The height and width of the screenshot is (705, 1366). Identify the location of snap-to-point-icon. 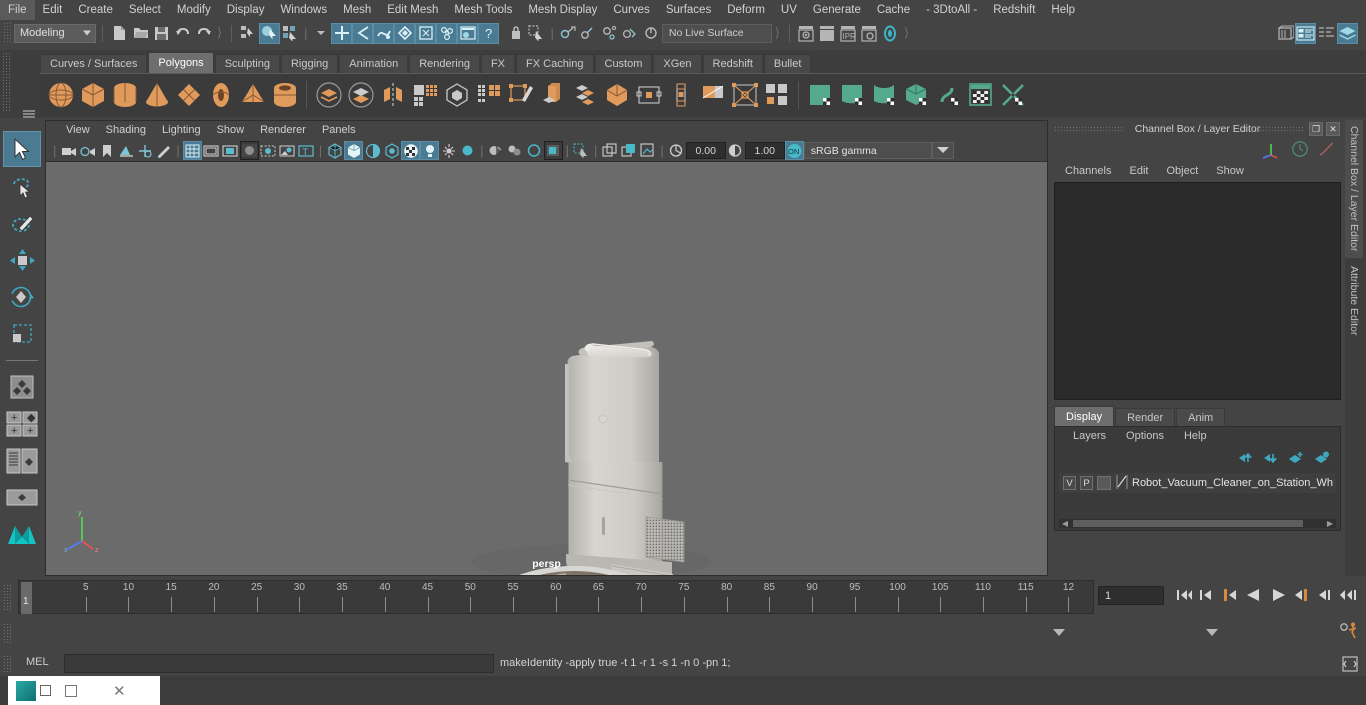
(384, 33).